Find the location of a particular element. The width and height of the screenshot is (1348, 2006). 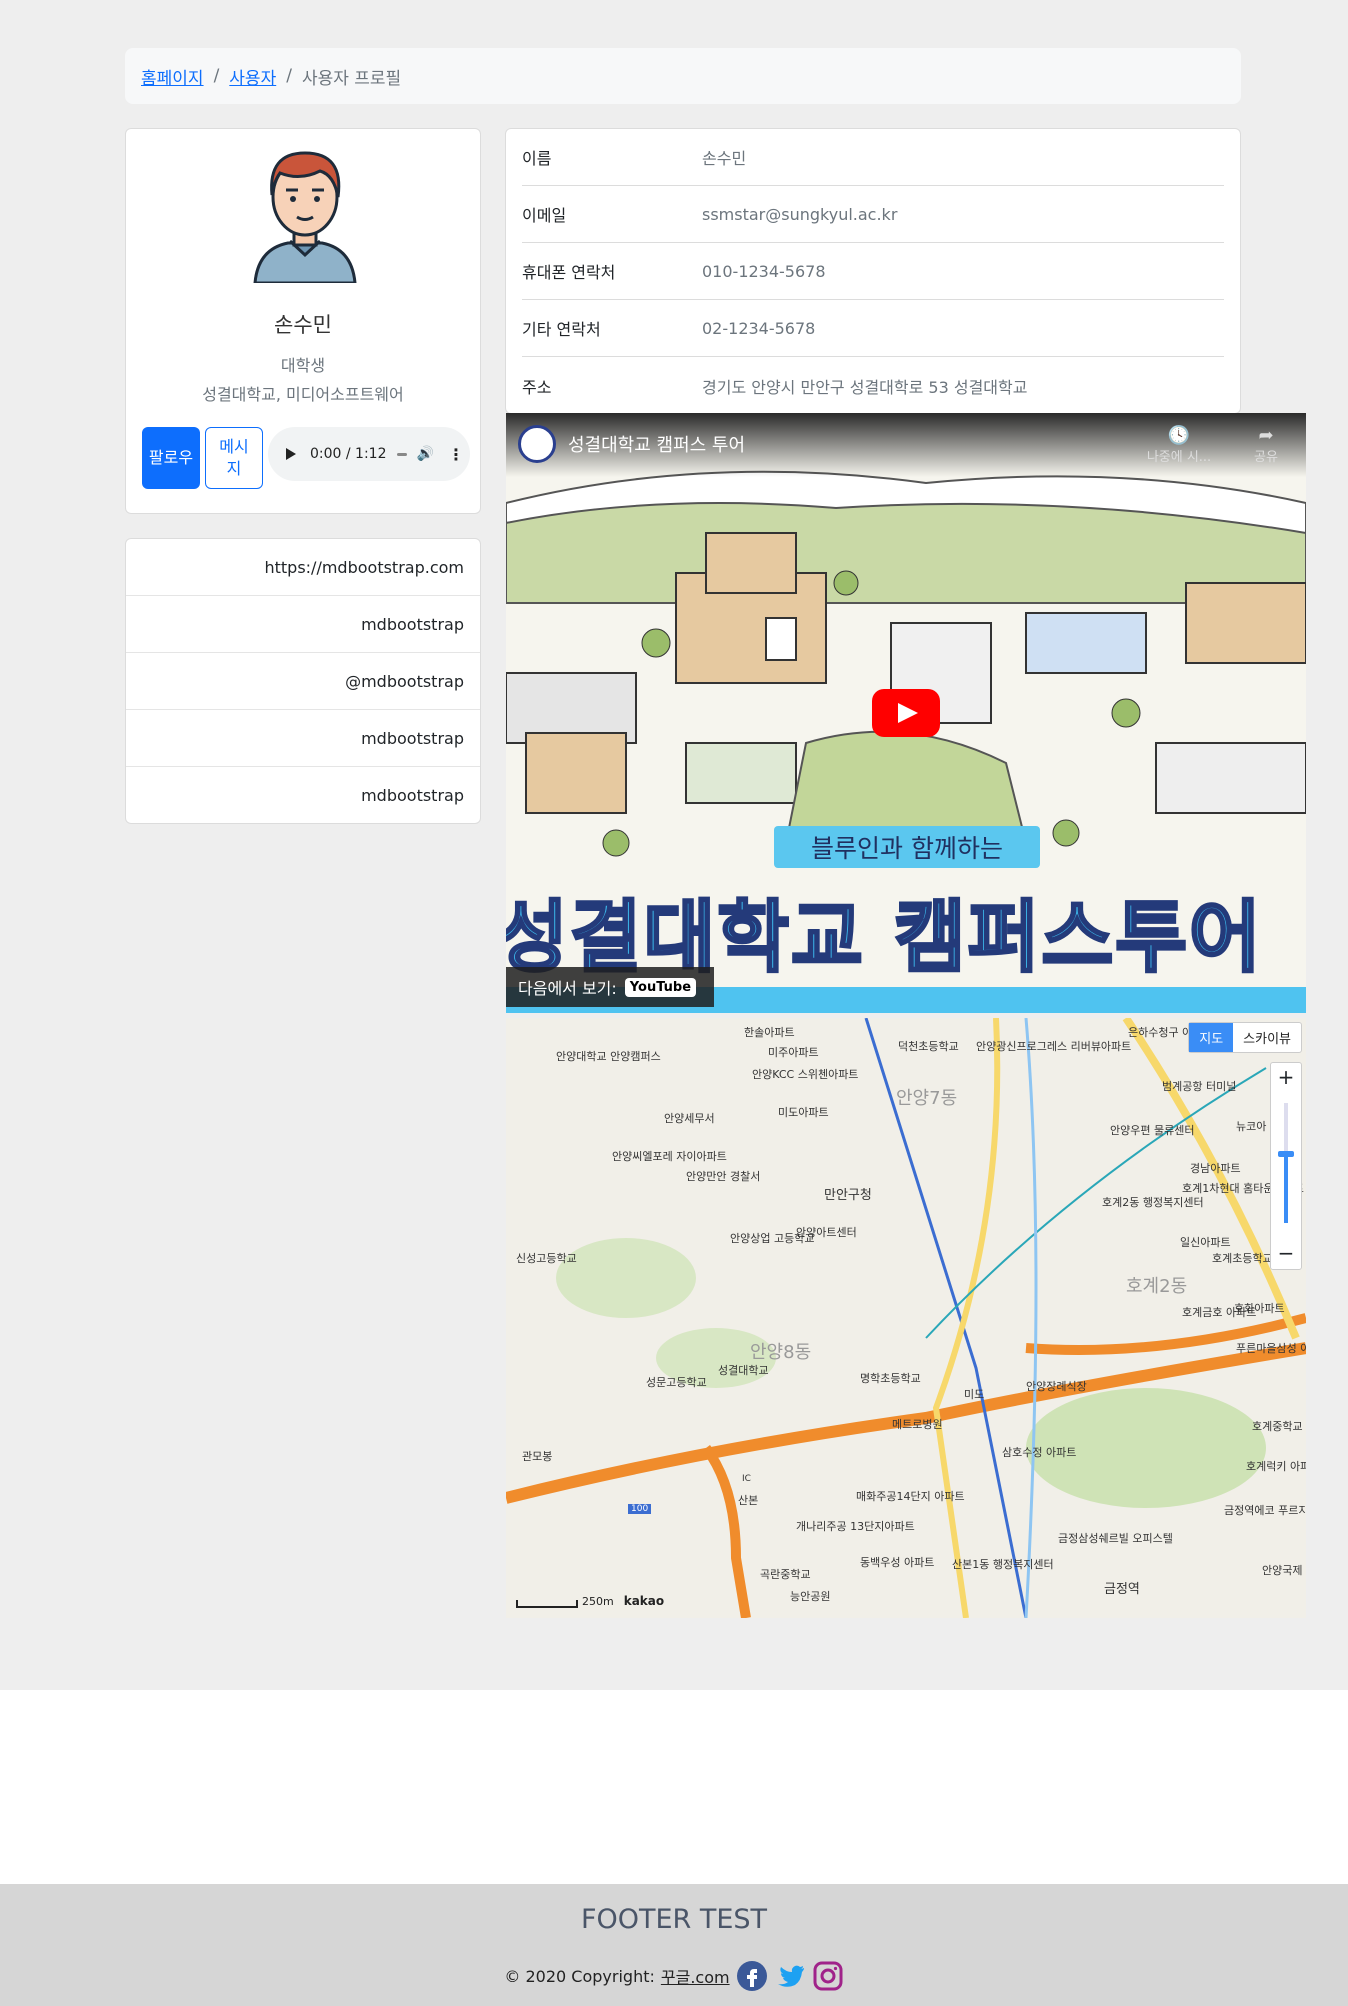

youtube-logo-icon: YouTube is located at coordinates (660, 987).